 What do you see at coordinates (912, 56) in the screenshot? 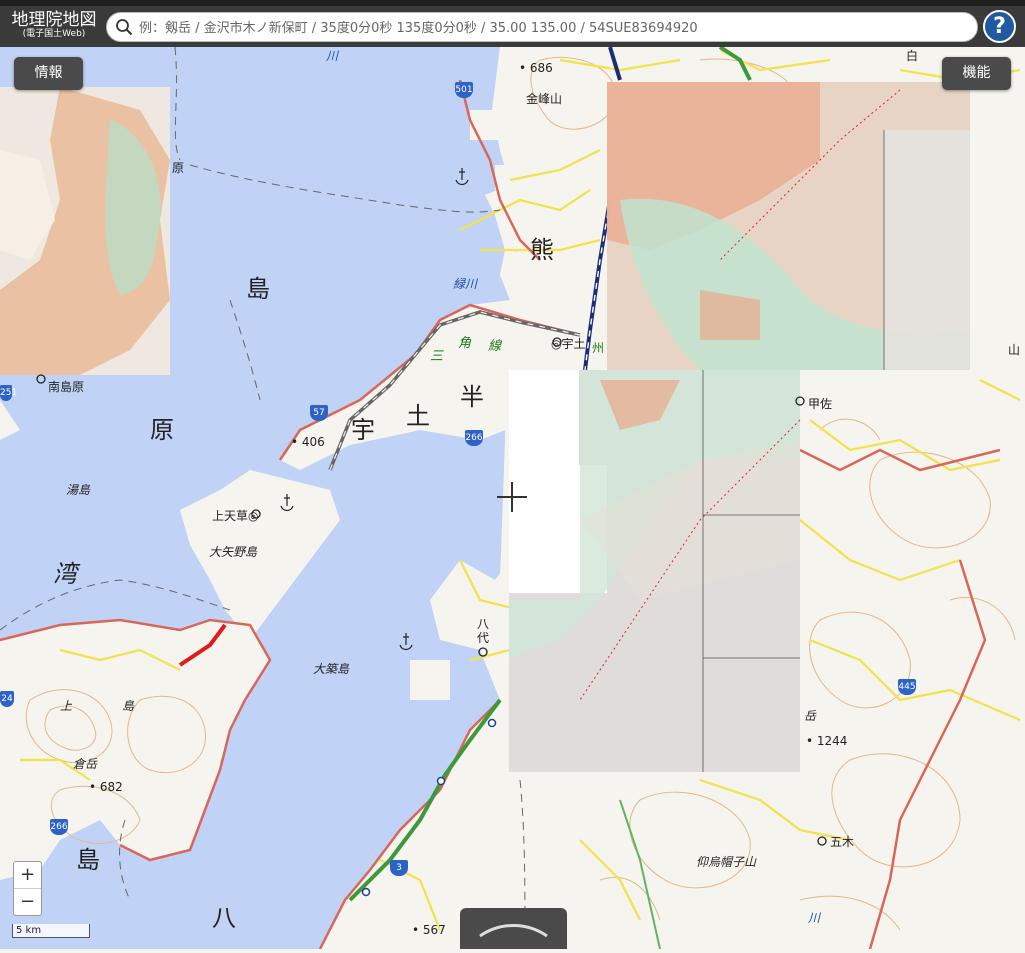
I see `label-shiro: 白` at bounding box center [912, 56].